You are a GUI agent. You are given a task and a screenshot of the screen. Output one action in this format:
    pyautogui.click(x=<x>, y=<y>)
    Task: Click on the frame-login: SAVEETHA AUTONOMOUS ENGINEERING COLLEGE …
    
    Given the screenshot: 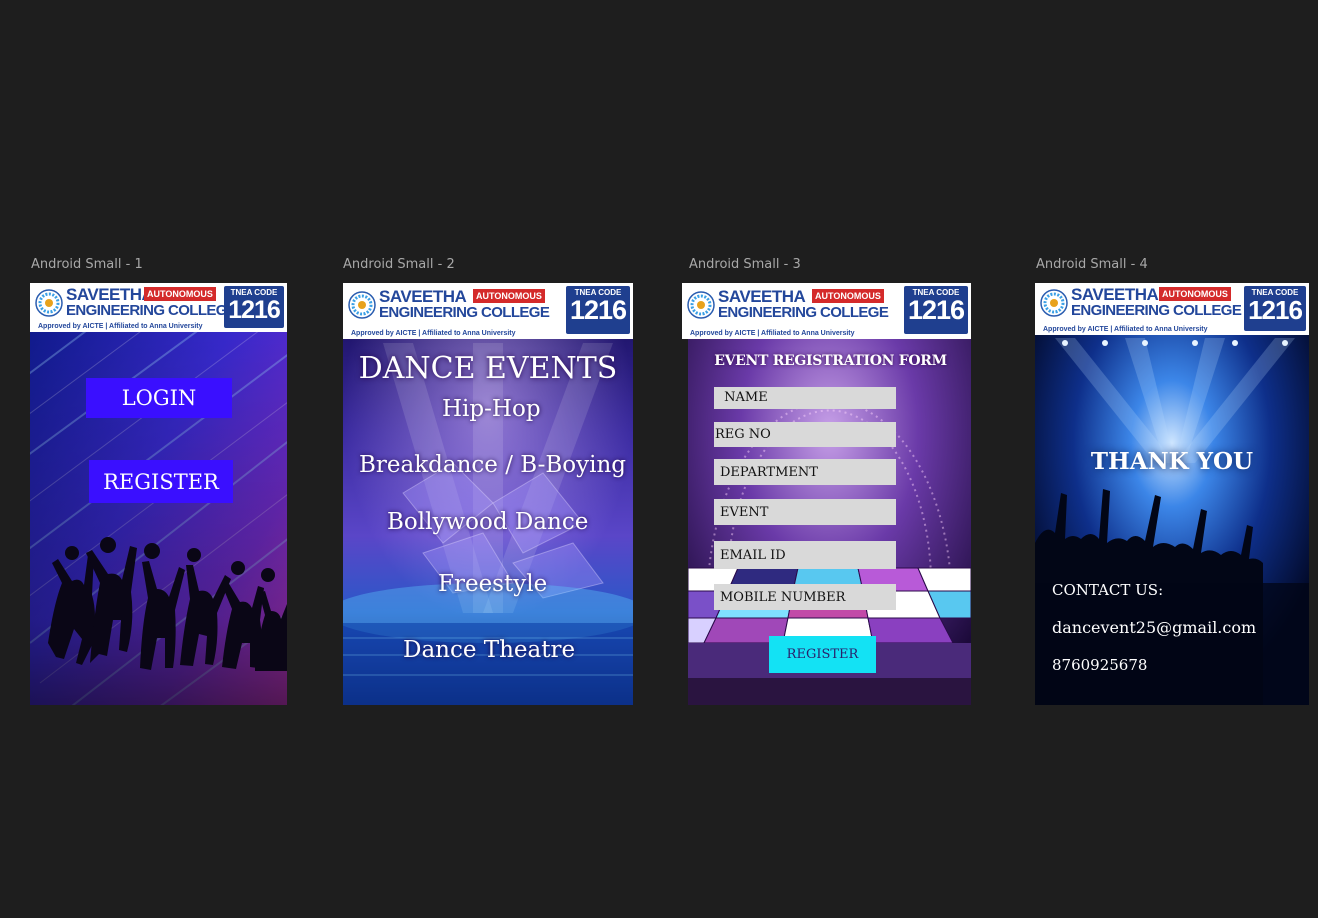 What is the action you would take?
    pyautogui.click(x=158, y=494)
    